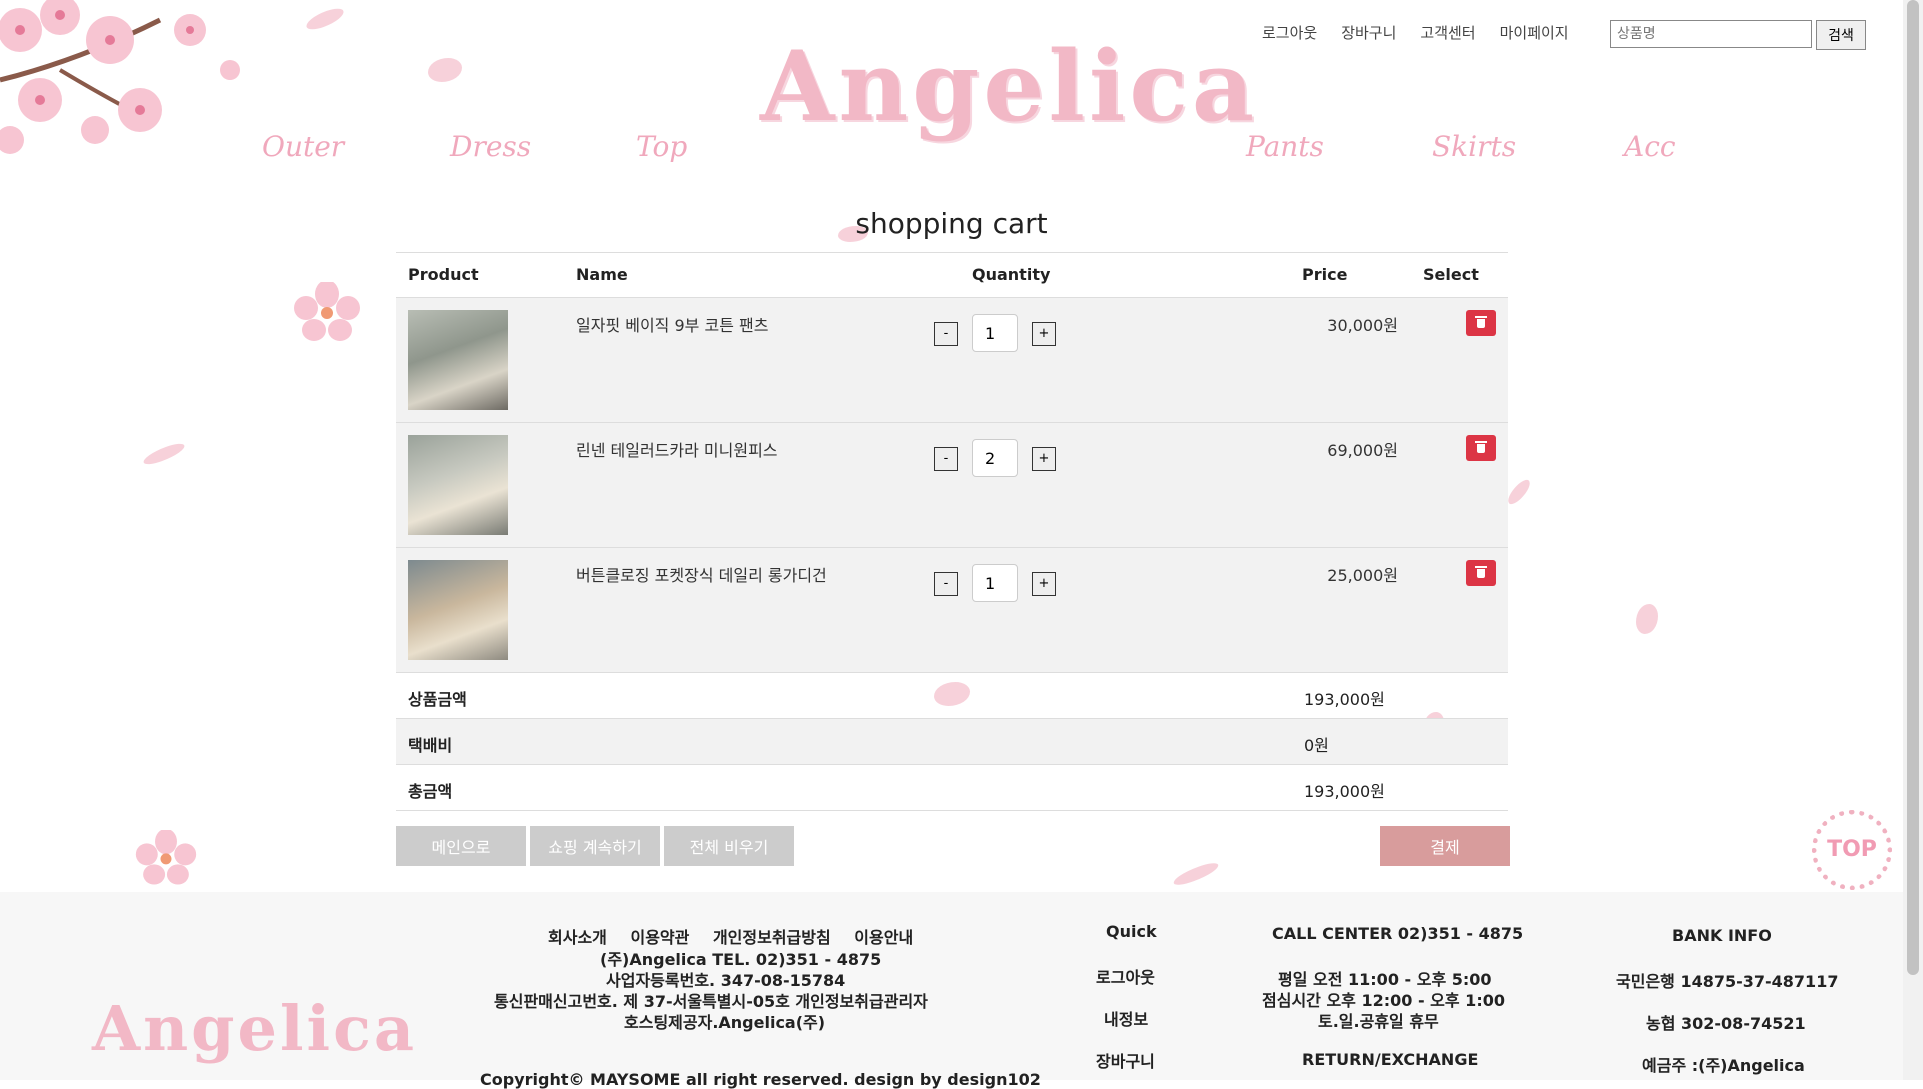  Describe the element at coordinates (1362, 450) in the screenshot. I see `product-price: 69,000원` at that location.